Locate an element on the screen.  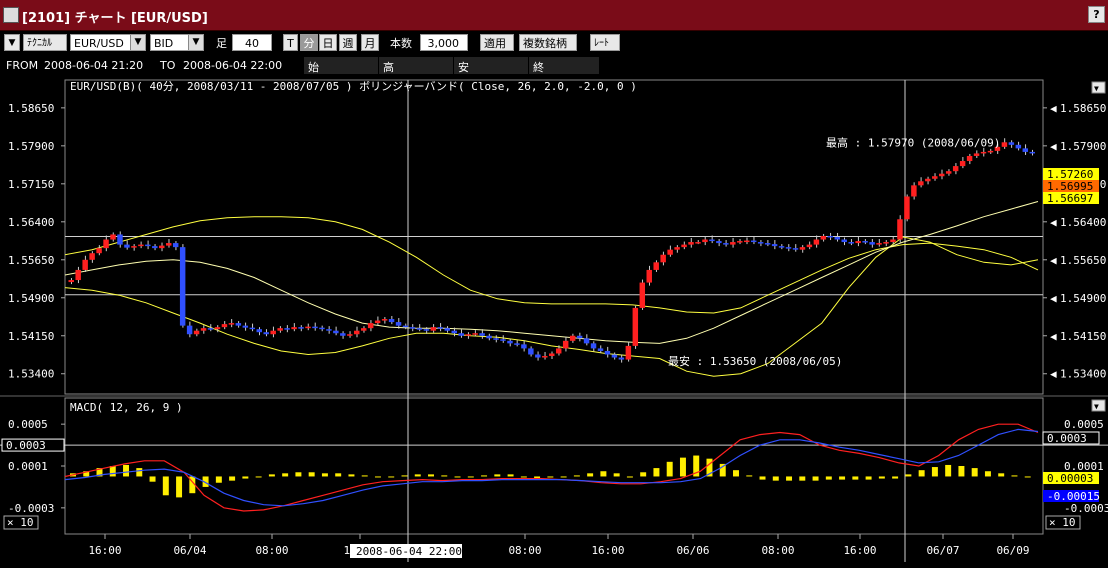
apply-button: 適用 is located at coordinates (497, 42).